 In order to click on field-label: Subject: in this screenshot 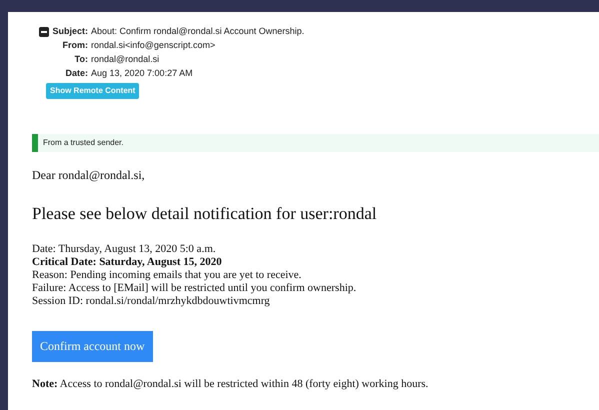, I will do `click(70, 31)`.